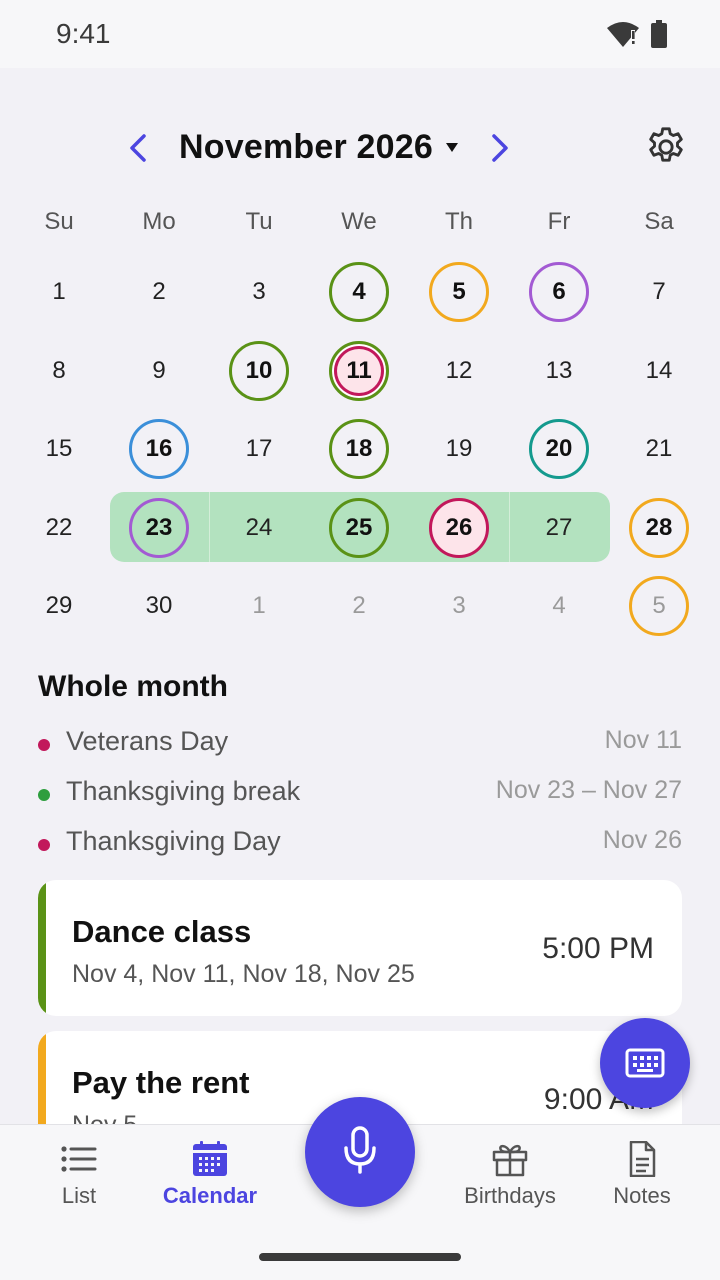 This screenshot has width=720, height=1280. I want to click on event-title: Dance class, so click(162, 931).